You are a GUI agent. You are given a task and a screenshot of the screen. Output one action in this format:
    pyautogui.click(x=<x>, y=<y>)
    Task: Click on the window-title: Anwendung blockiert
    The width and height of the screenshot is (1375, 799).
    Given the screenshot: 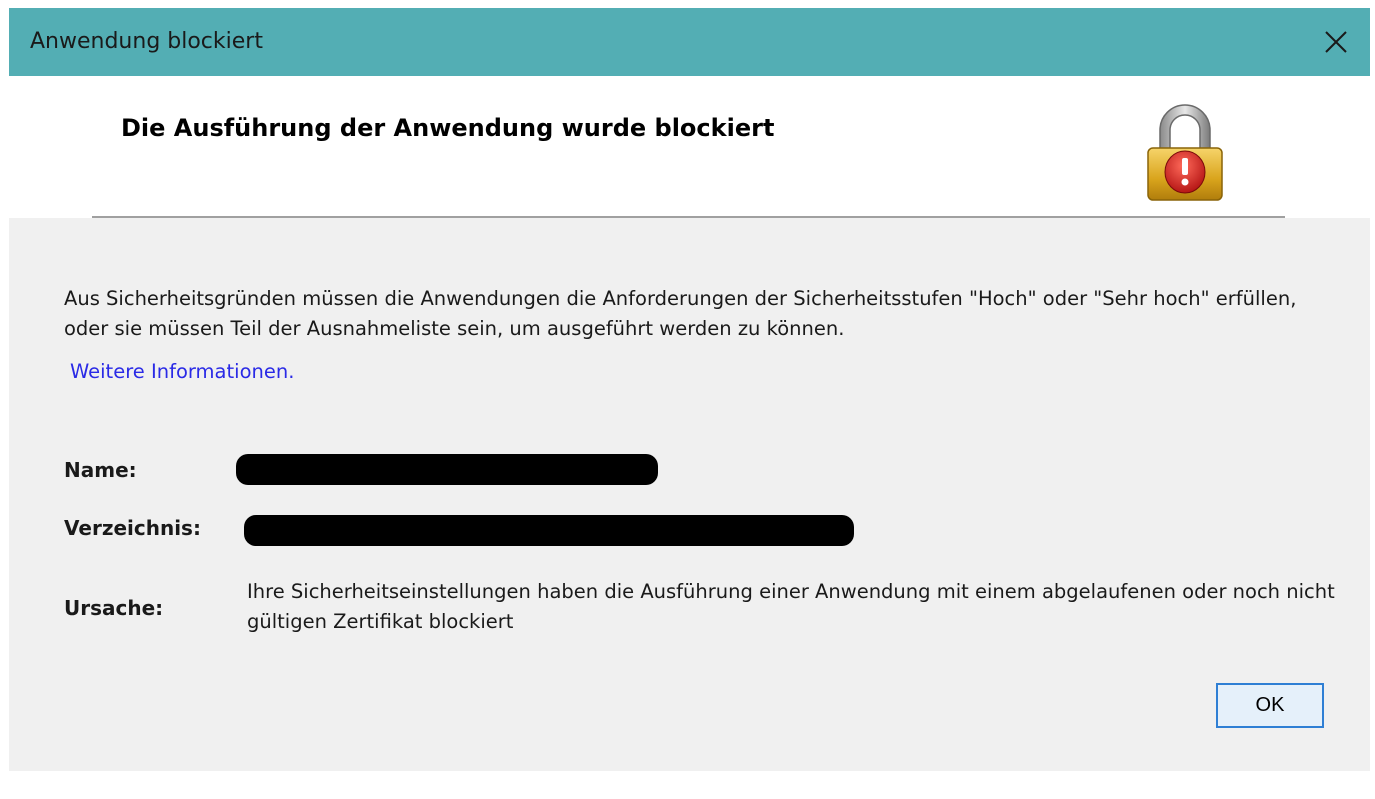 What is the action you would take?
    pyautogui.click(x=146, y=41)
    